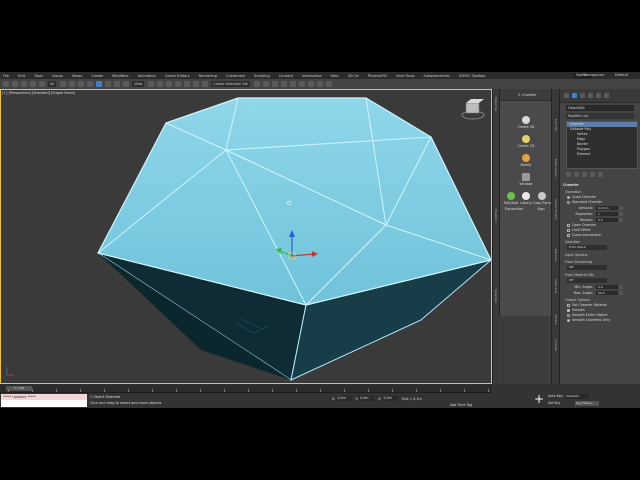 This screenshot has width=640, height=480. Describe the element at coordinates (24, 84) in the screenshot. I see `link-icon` at that location.